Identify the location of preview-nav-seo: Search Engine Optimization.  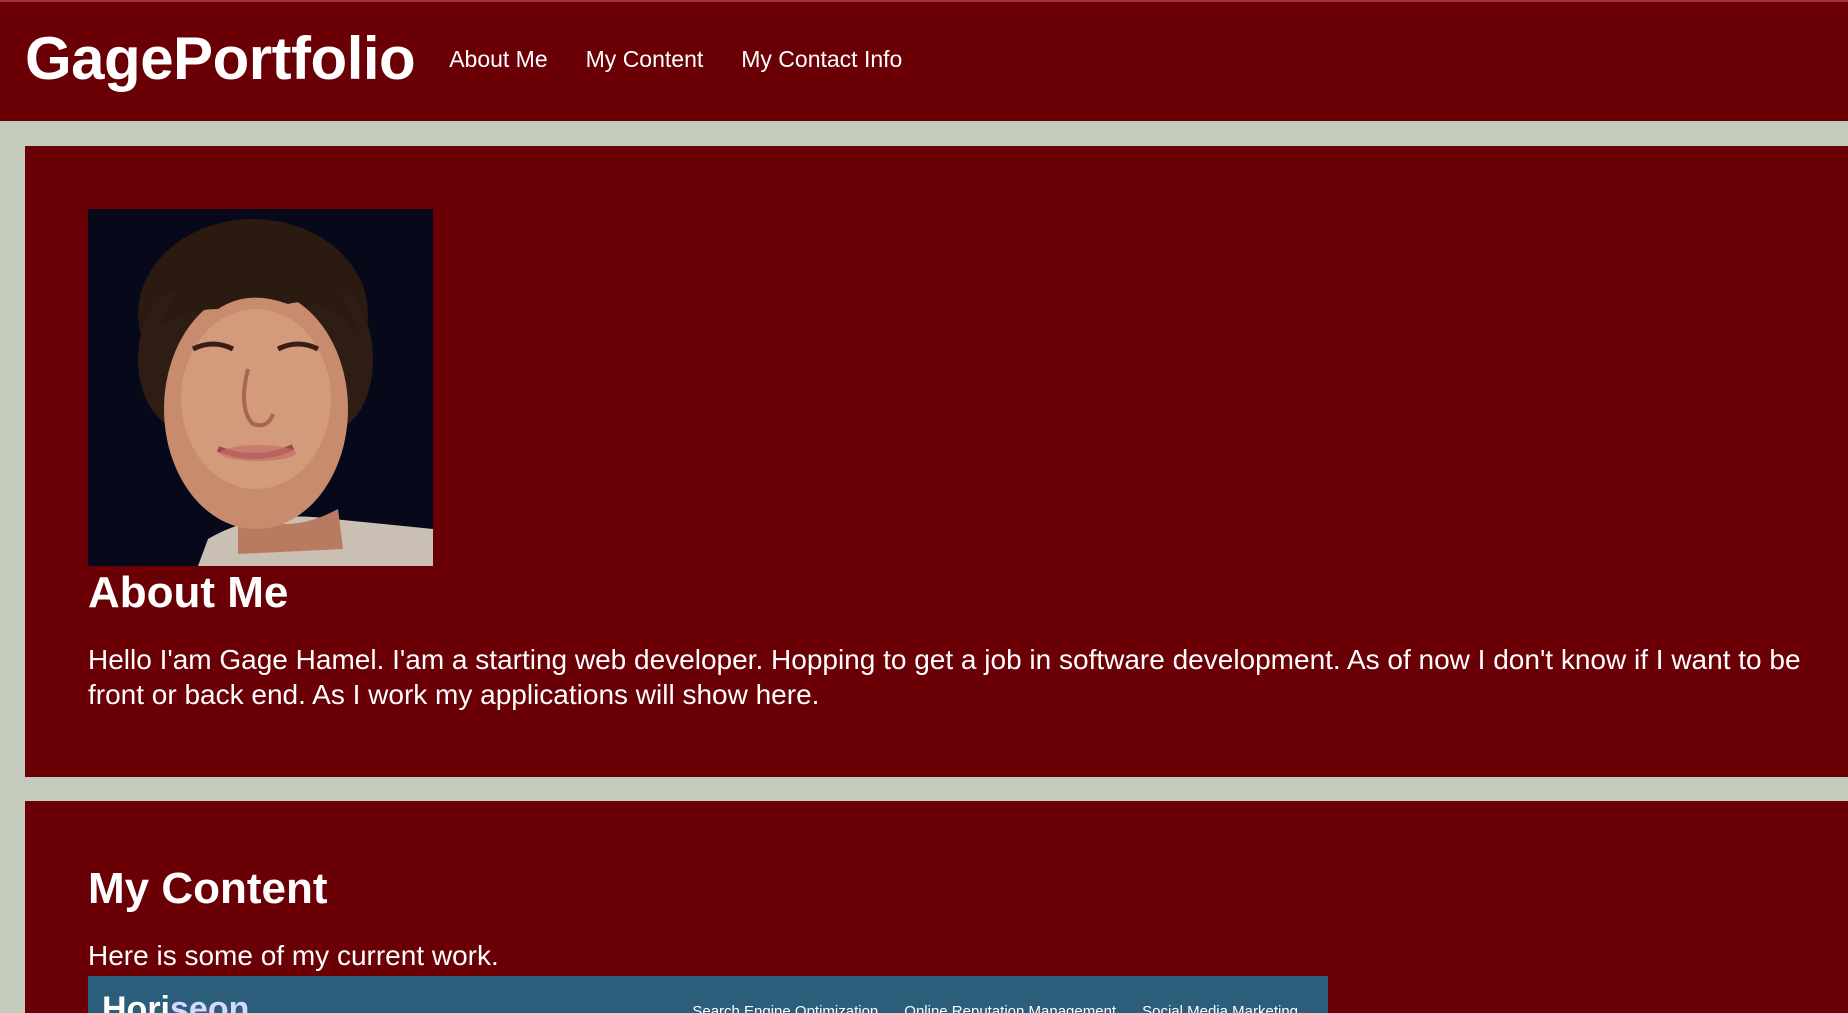
(785, 1008).